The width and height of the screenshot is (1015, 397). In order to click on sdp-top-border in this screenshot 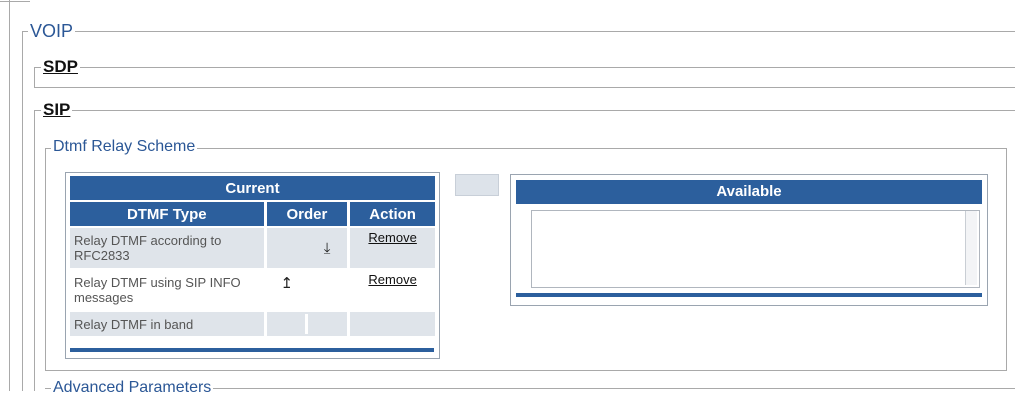, I will do `click(524, 67)`.